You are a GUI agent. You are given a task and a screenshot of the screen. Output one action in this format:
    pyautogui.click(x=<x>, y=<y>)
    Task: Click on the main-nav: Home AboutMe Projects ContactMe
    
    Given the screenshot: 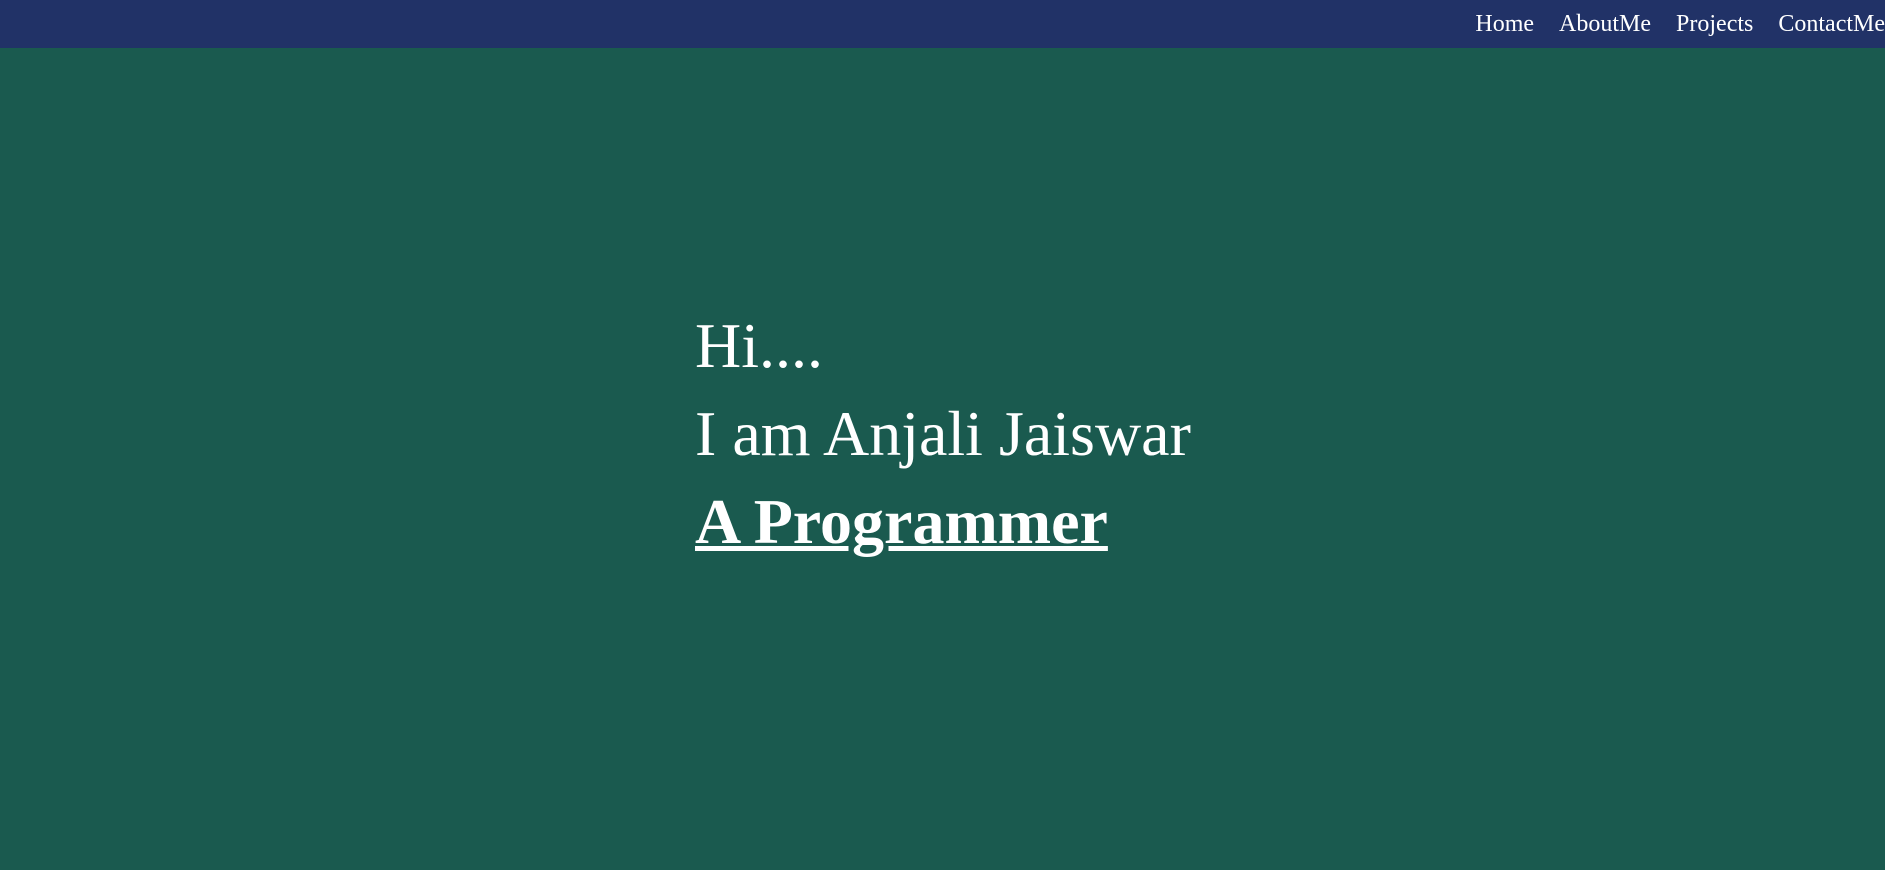 What is the action you would take?
    pyautogui.click(x=1680, y=24)
    